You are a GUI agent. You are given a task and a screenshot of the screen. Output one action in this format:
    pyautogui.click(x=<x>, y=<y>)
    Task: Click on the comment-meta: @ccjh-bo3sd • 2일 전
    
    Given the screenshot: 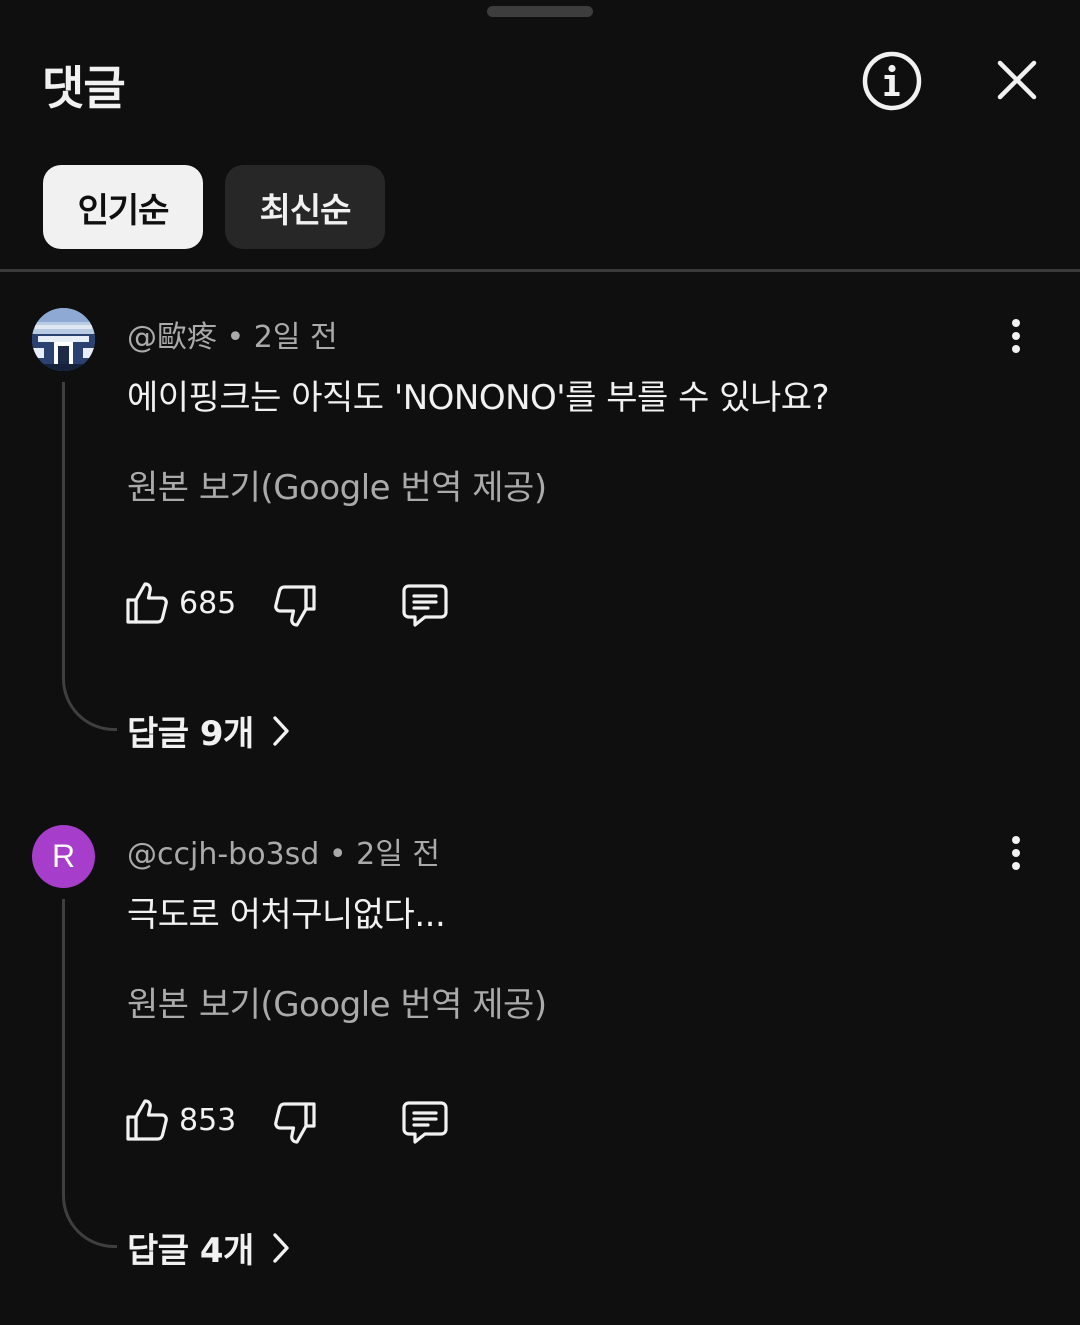 What is the action you would take?
    pyautogui.click(x=283, y=851)
    